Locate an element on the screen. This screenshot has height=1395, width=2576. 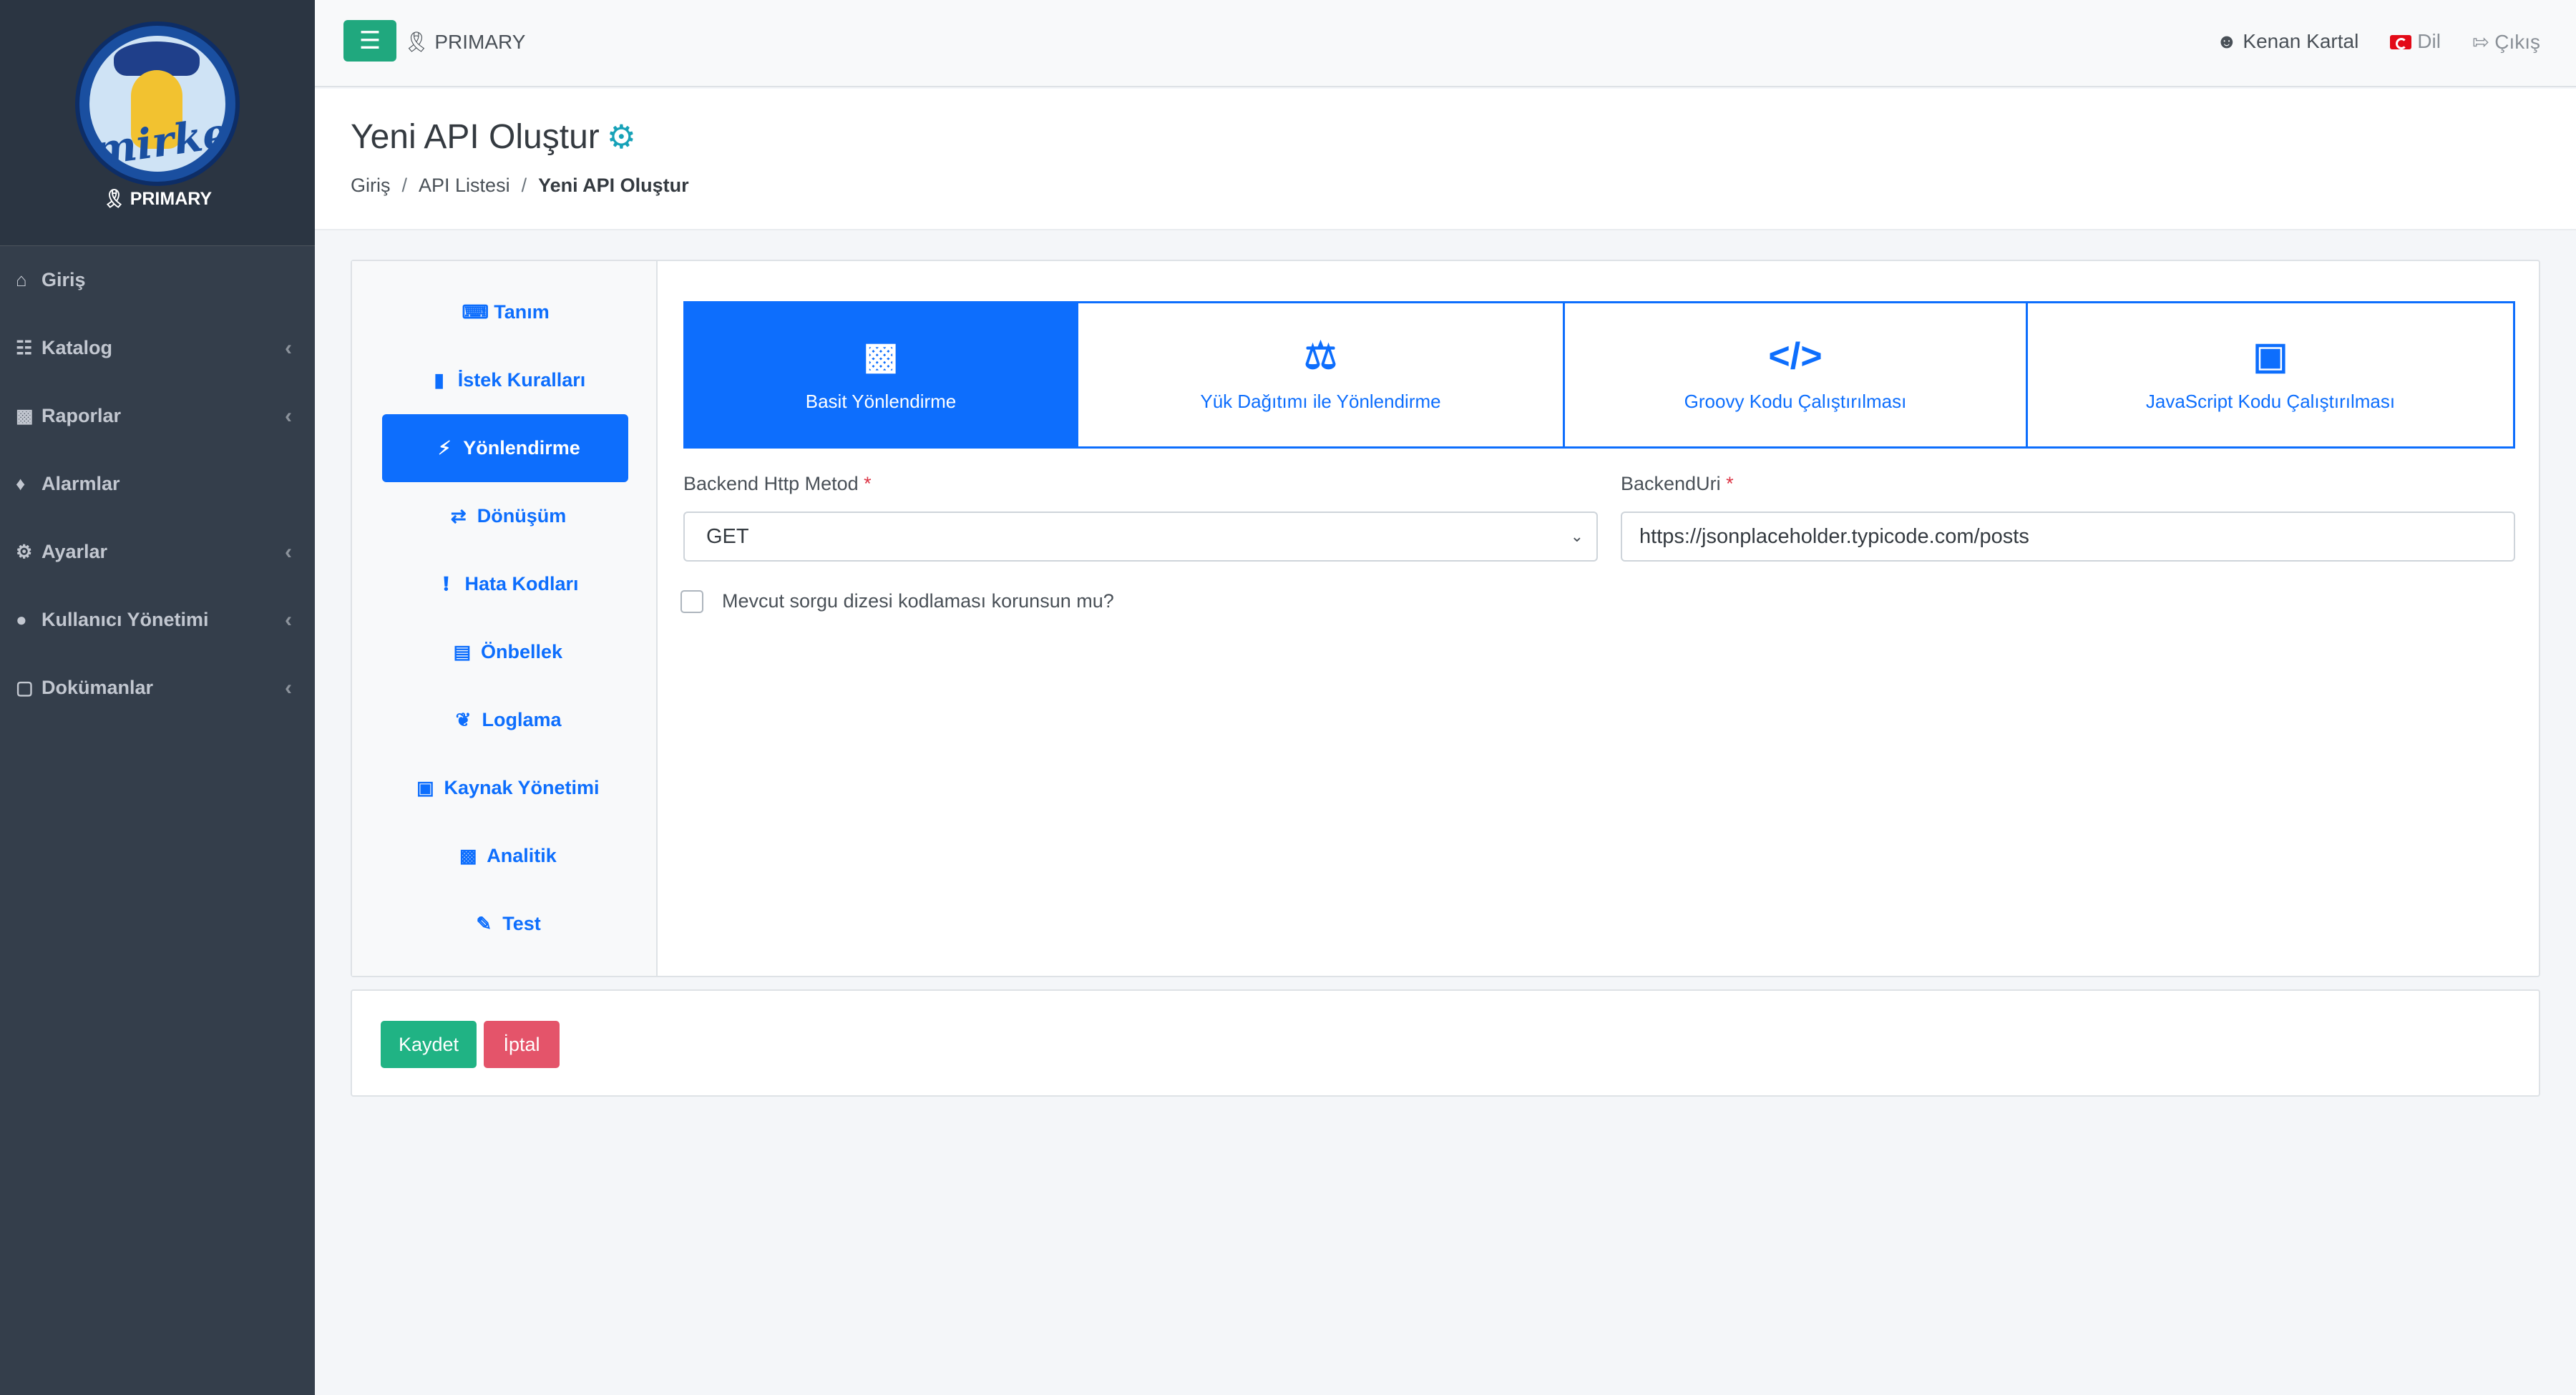
tab-test: ✎ Test is located at coordinates (505, 924).